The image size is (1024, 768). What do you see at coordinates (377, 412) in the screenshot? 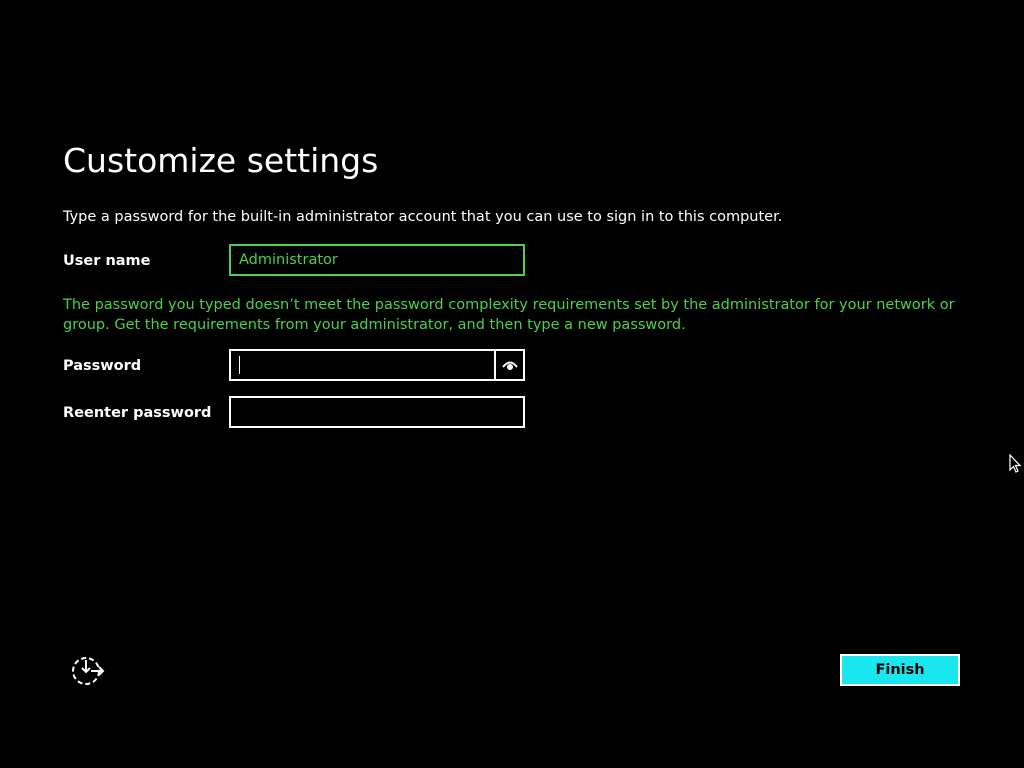
I see `reenter-password-field` at bounding box center [377, 412].